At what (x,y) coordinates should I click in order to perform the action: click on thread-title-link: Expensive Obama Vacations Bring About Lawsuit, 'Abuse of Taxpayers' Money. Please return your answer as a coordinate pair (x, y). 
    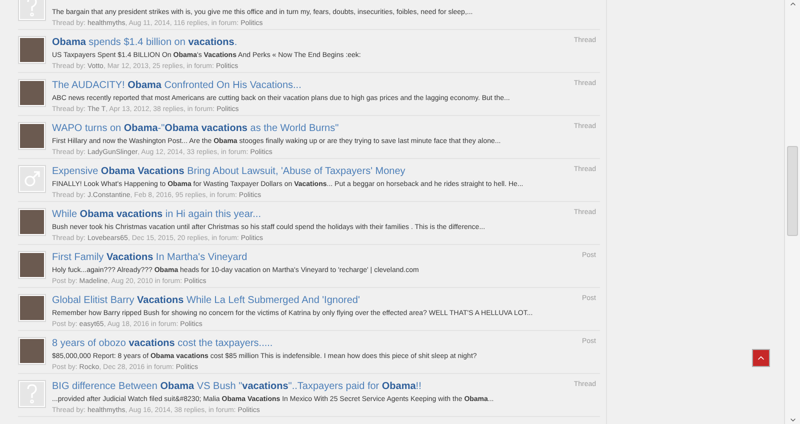
    Looking at the image, I should click on (229, 171).